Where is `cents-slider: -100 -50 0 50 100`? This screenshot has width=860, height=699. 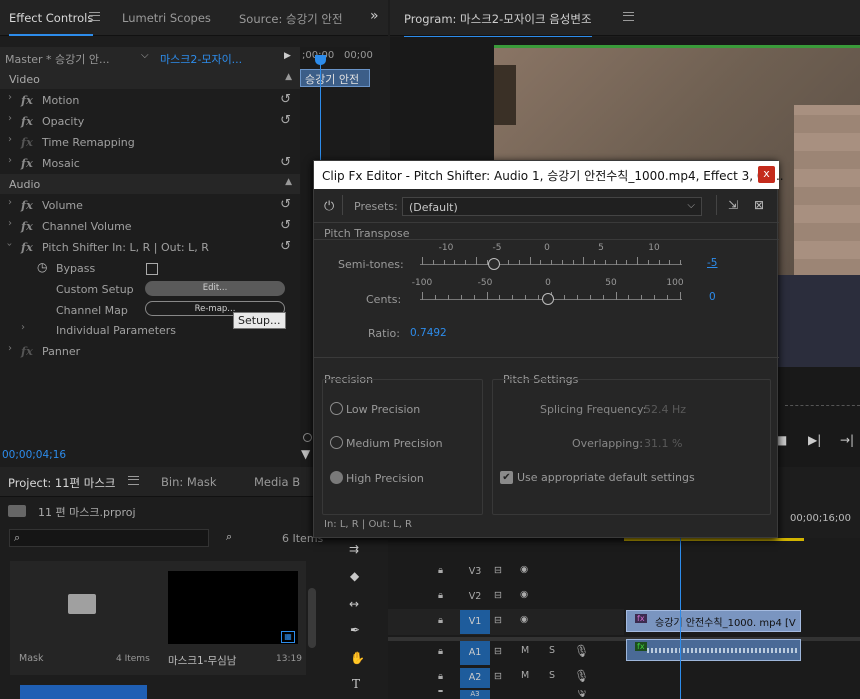 cents-slider: -100 -50 0 50 100 is located at coordinates (548, 291).